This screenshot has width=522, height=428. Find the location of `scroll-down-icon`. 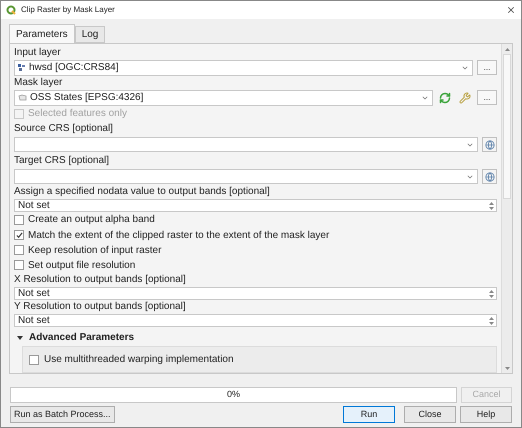

scroll-down-icon is located at coordinates (507, 368).